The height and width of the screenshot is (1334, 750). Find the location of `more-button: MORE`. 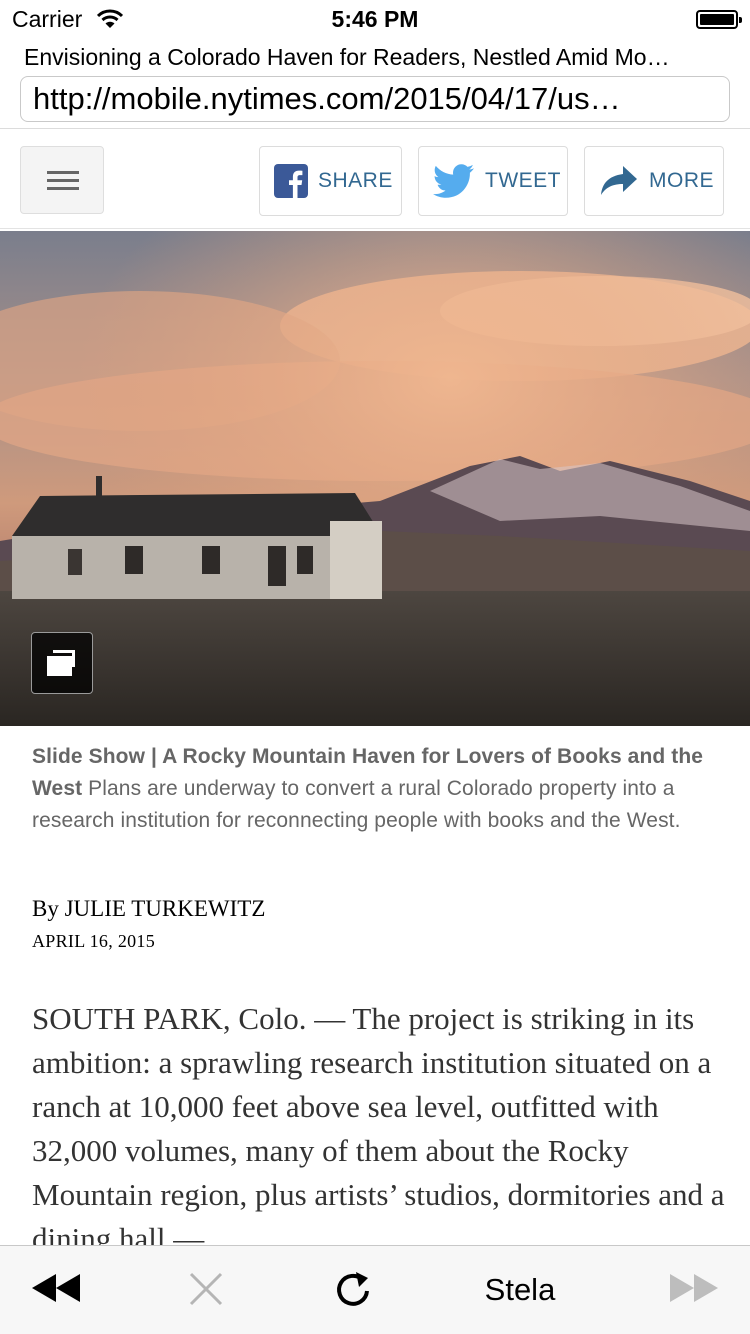

more-button: MORE is located at coordinates (654, 181).